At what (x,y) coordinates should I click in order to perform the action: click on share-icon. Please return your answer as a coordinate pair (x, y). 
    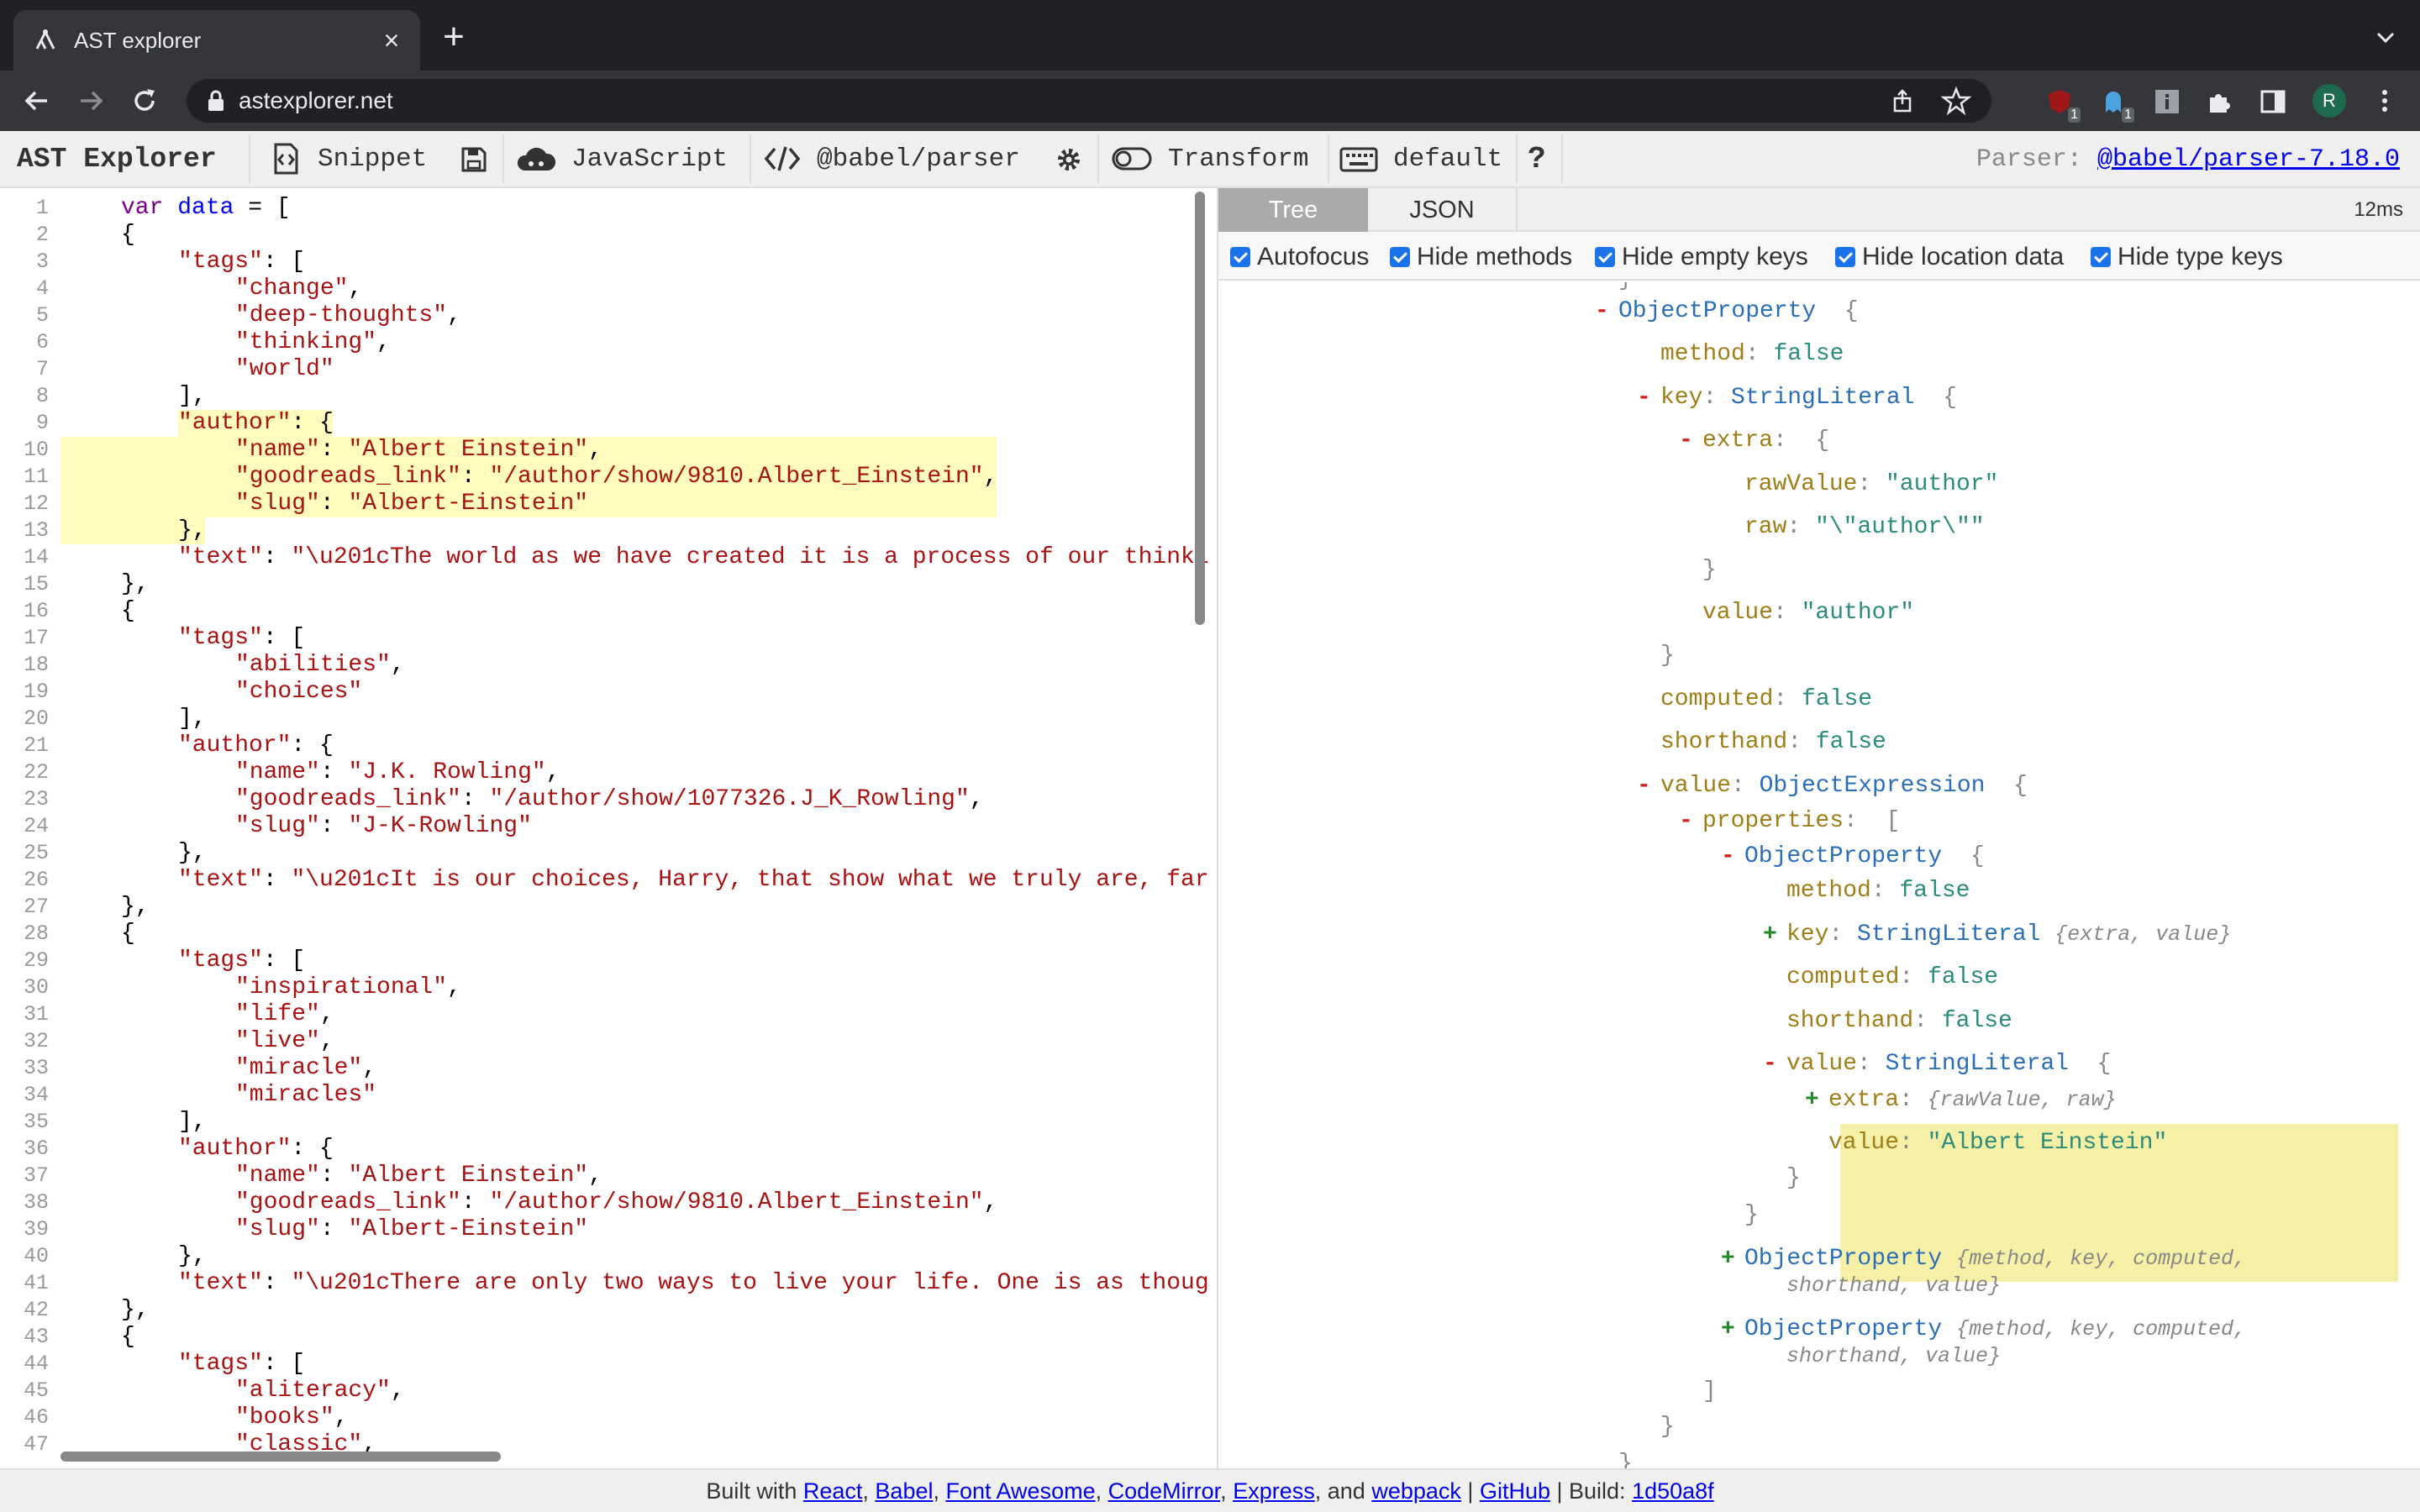
    Looking at the image, I should click on (1903, 100).